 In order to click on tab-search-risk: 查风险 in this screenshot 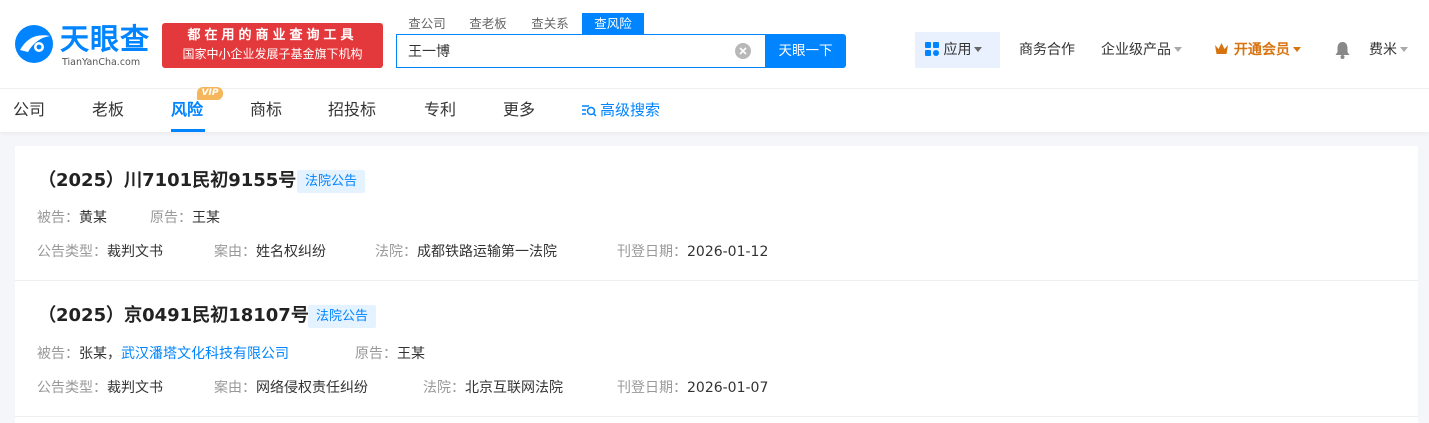, I will do `click(613, 24)`.